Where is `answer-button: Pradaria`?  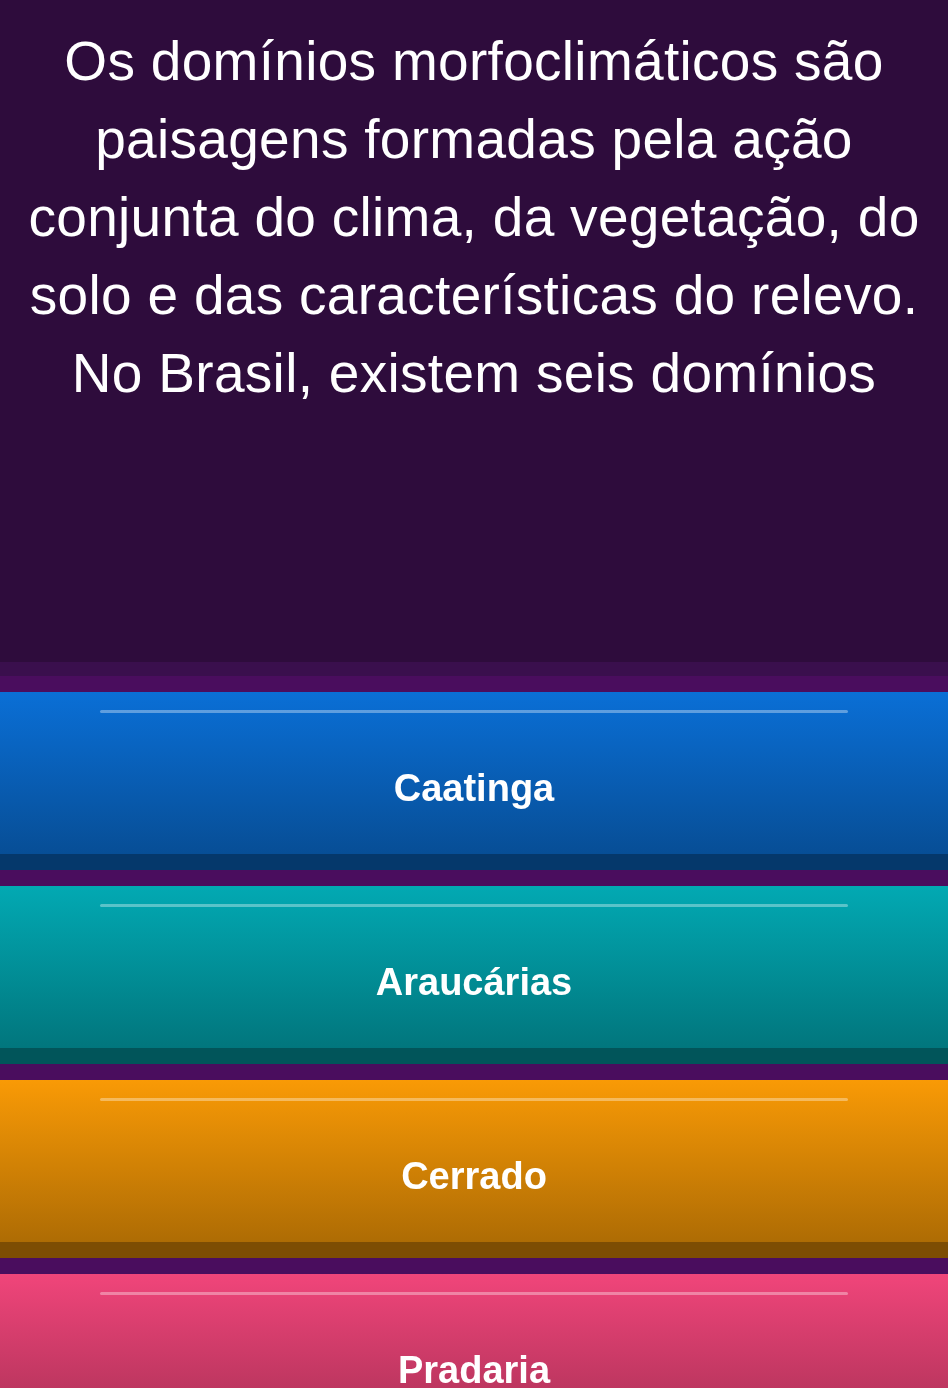
answer-button: Pradaria is located at coordinates (474, 1331).